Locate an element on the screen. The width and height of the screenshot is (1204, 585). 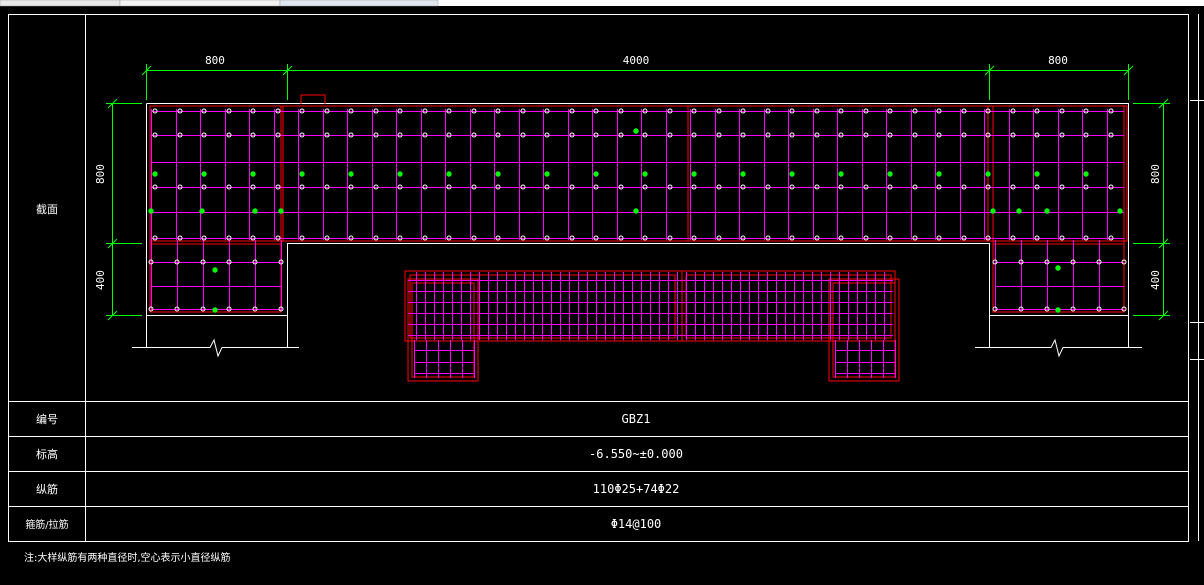
dim-top-middle: 4000 is located at coordinates (636, 60).